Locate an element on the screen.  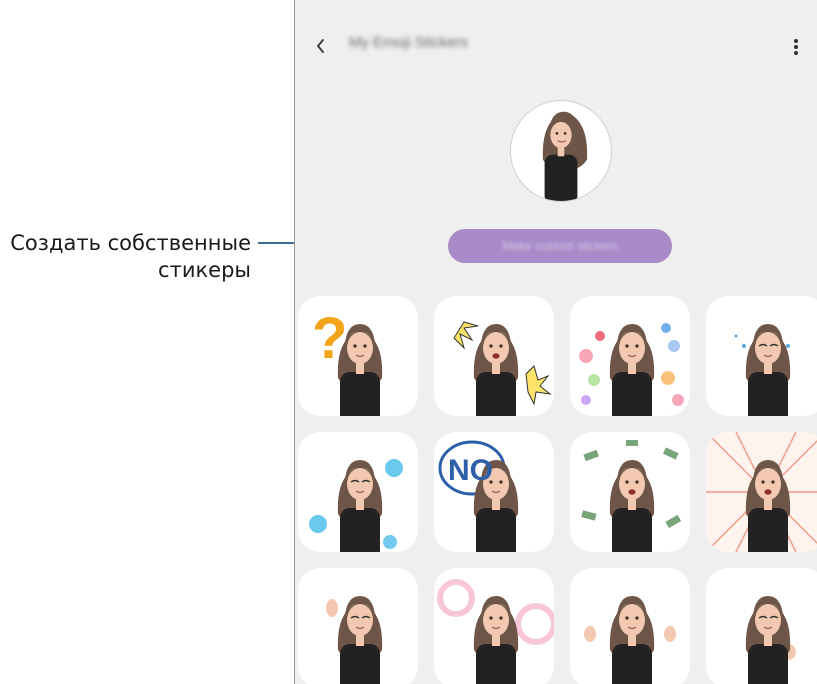
make-custom-stickers-label: Make custom stickers is located at coordinates (560, 246).